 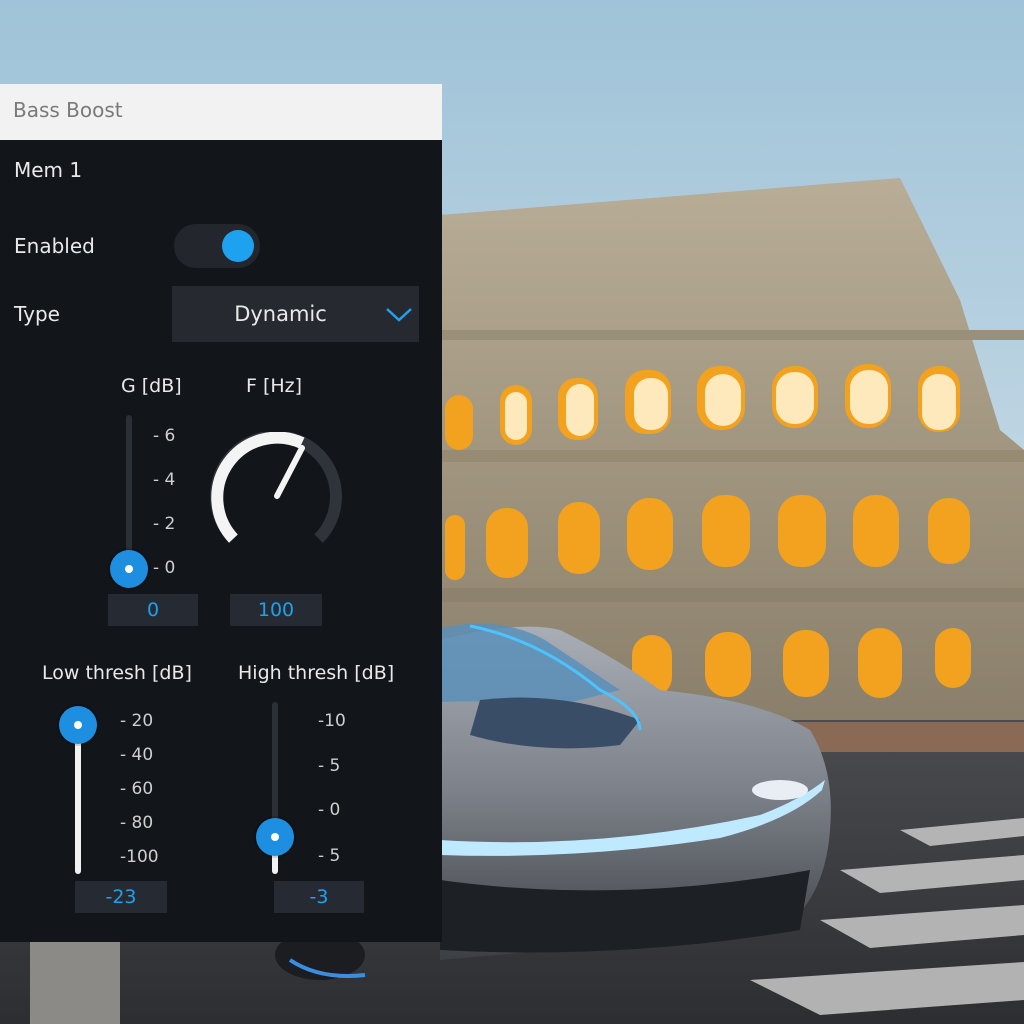 I want to click on low-thresh-tick: - 80, so click(x=137, y=823).